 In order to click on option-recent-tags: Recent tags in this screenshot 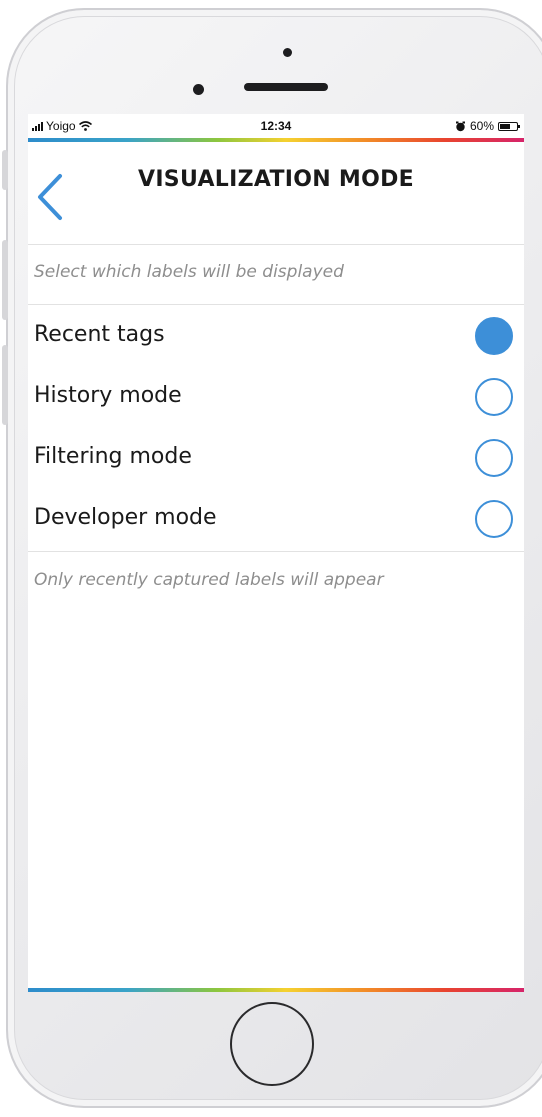, I will do `click(276, 340)`.